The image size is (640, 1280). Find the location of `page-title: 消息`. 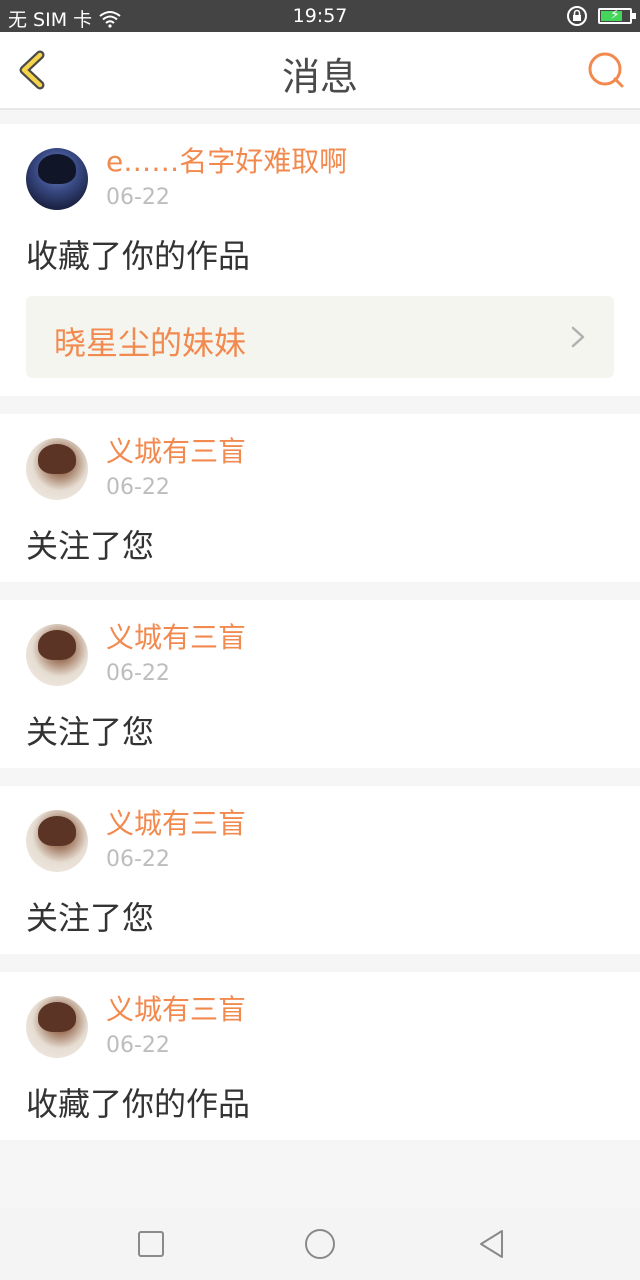

page-title: 消息 is located at coordinates (319, 77).